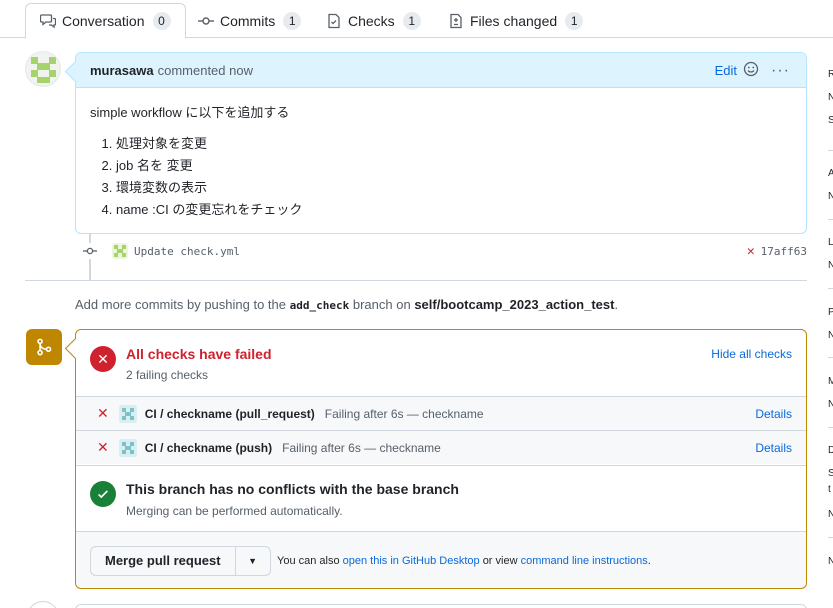 Image resolution: width=833 pixels, height=608 pixels. I want to click on sidebar-heading-fragment: P, so click(830, 312).